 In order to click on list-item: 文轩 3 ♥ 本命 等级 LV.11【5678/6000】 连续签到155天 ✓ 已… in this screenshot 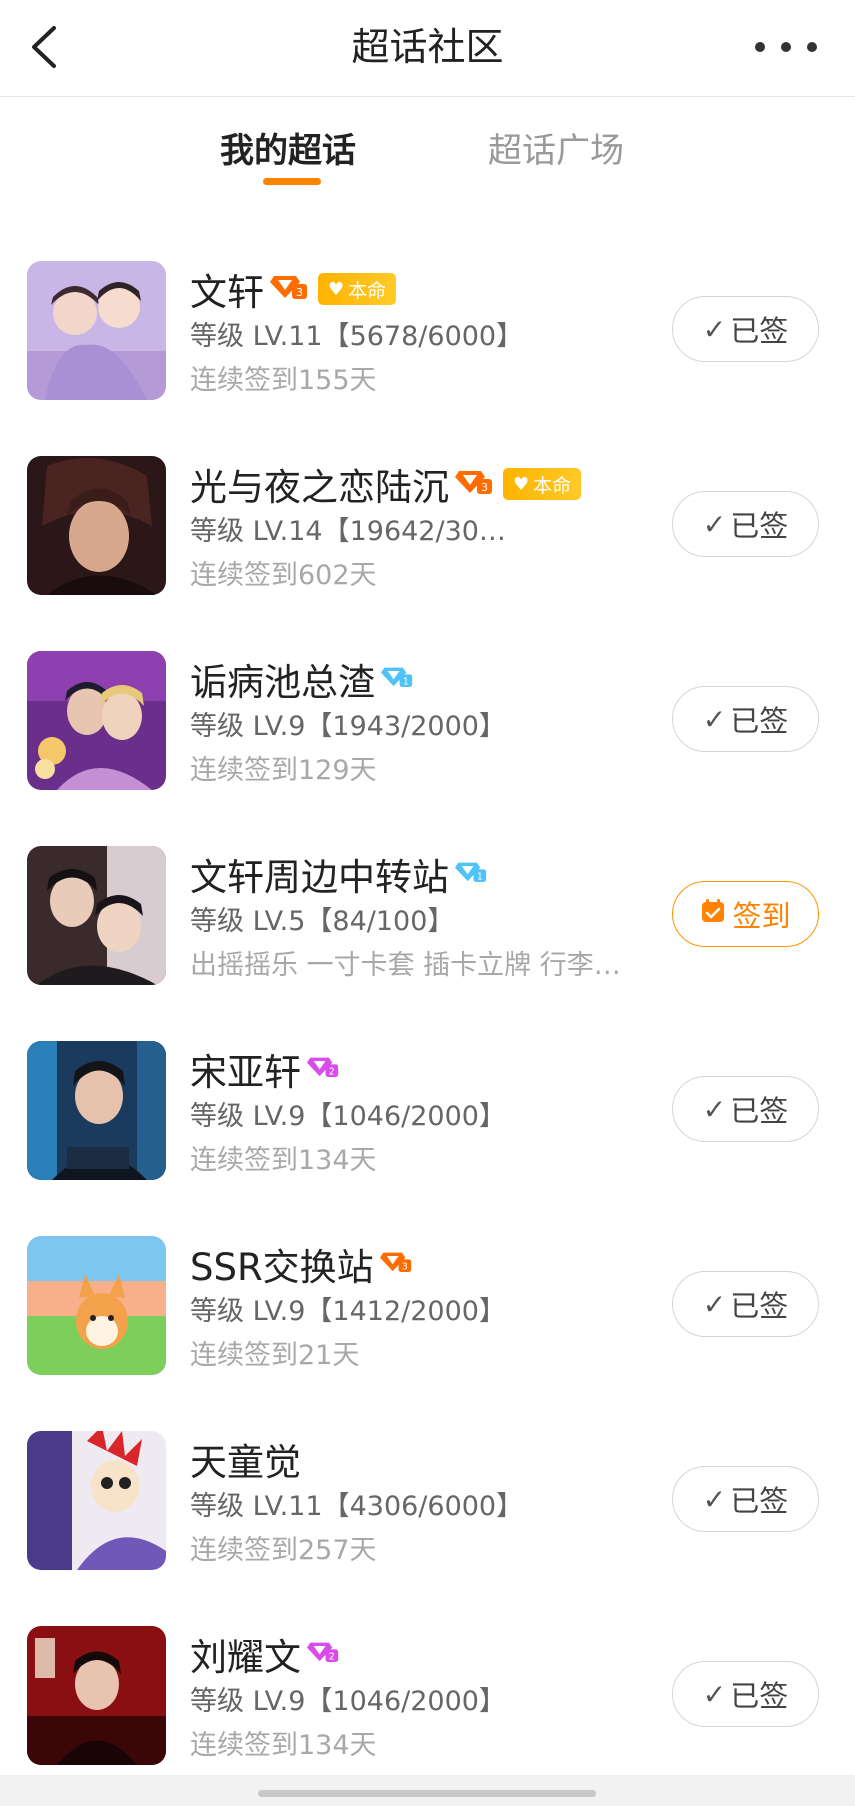, I will do `click(427, 314)`.